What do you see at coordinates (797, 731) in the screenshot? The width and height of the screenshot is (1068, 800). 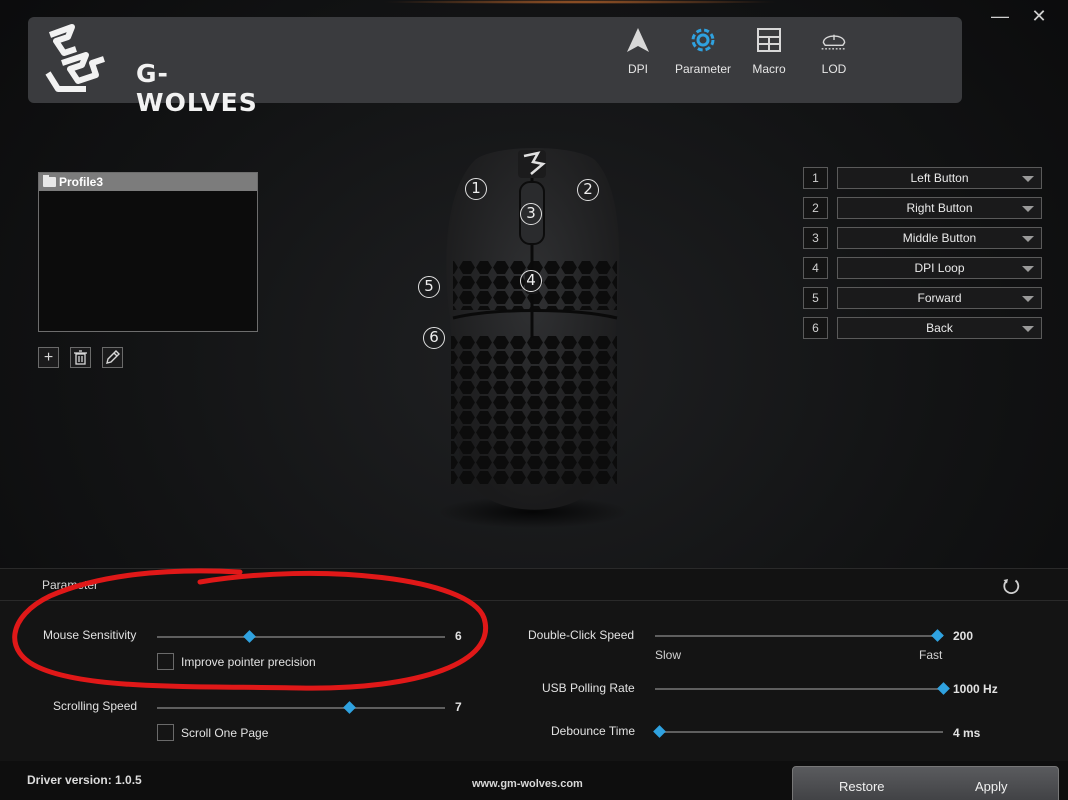 I see `debounce-slider` at bounding box center [797, 731].